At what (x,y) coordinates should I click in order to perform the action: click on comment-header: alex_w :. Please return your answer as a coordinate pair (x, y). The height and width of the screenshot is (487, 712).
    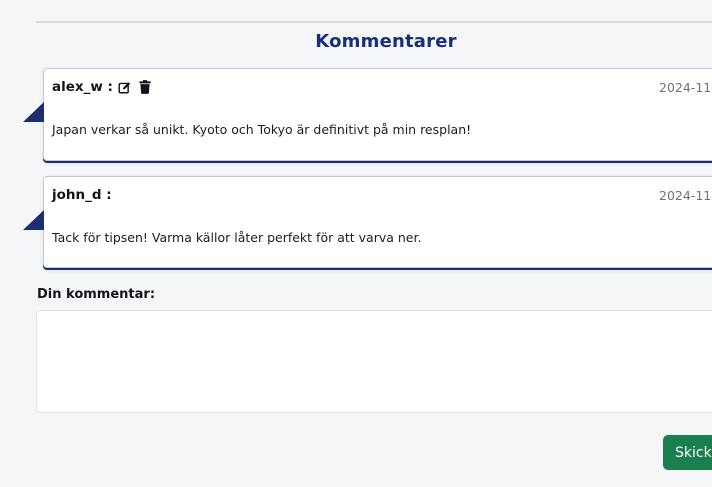
    Looking at the image, I should click on (102, 87).